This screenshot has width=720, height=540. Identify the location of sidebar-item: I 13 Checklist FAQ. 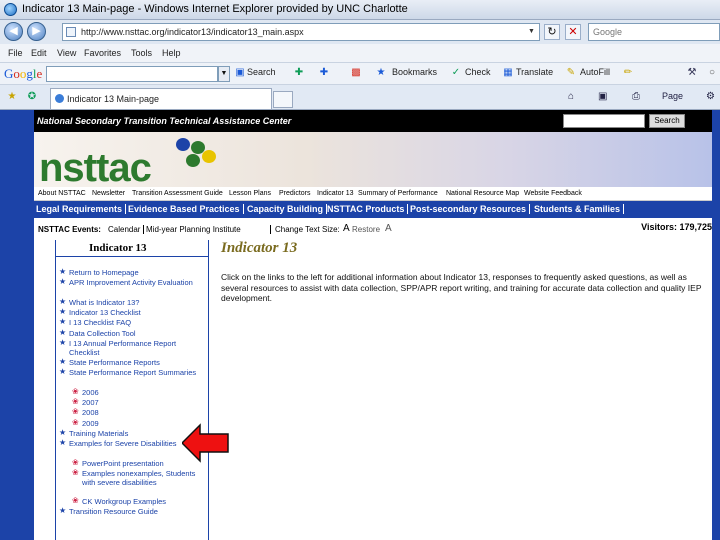
(137, 322).